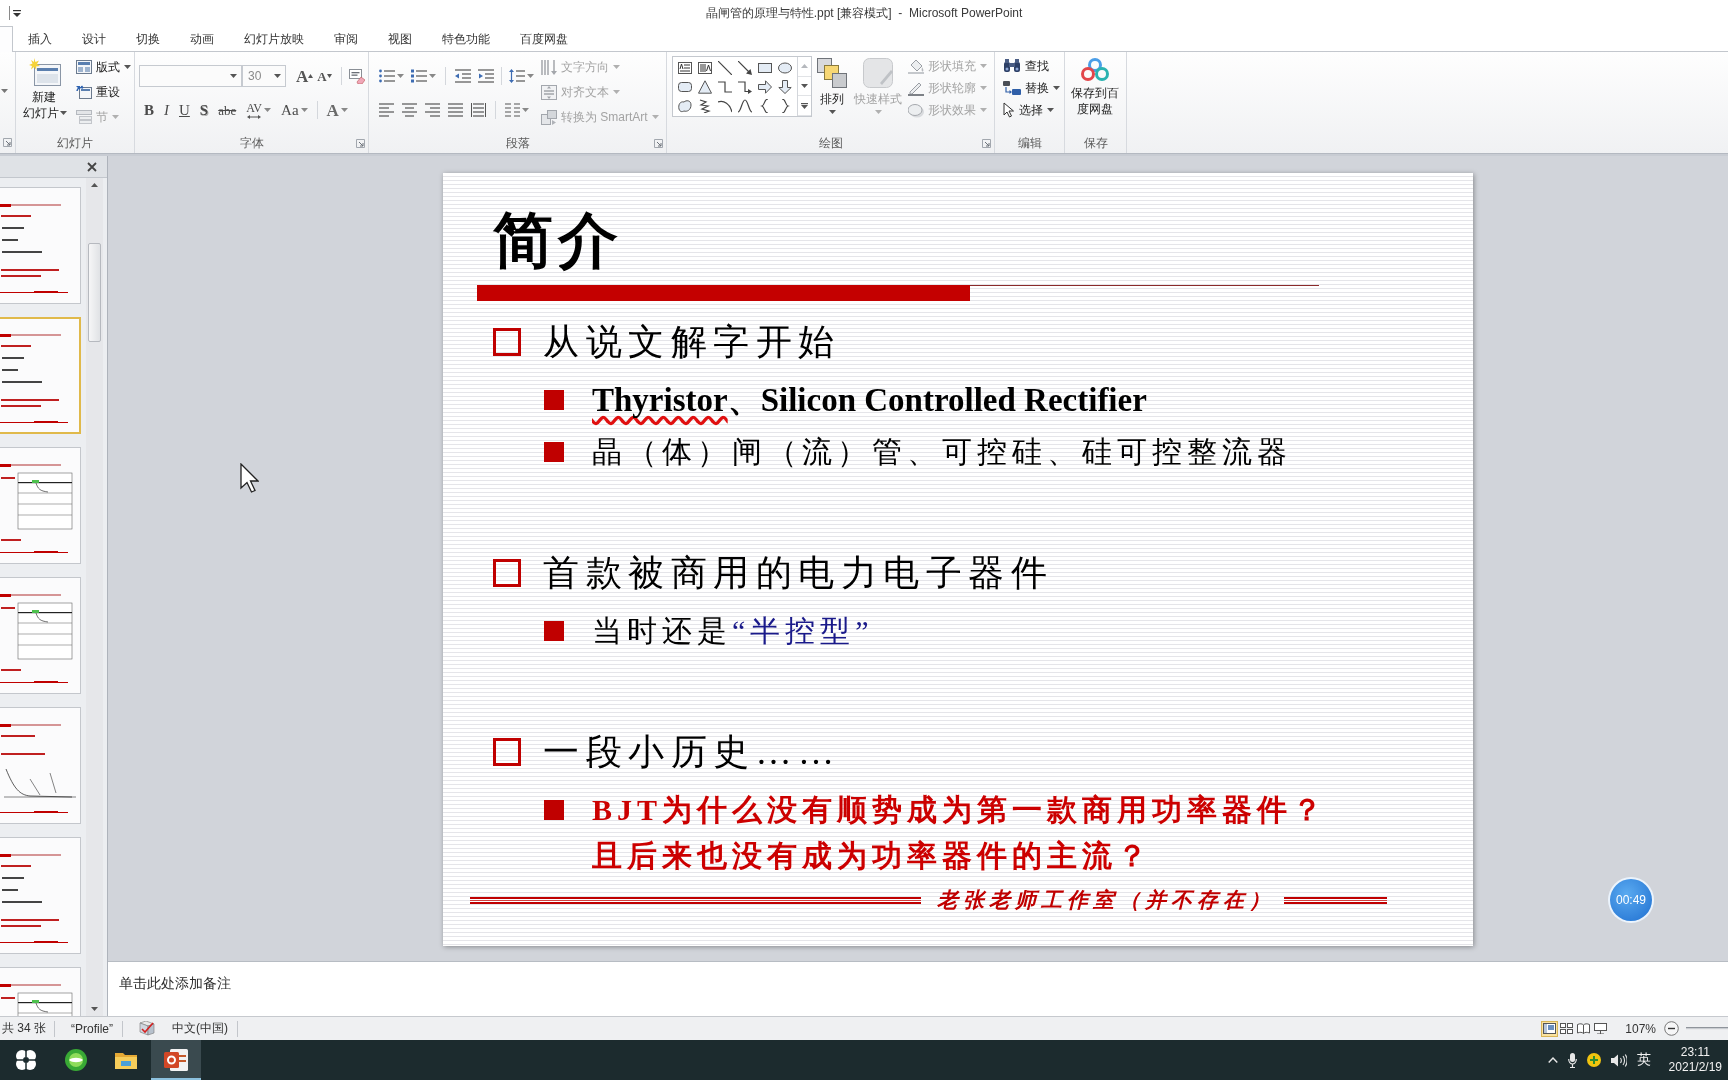 This screenshot has width=1728, height=1080. Describe the element at coordinates (94, 1009) in the screenshot. I see `scroll-down-icon` at that location.